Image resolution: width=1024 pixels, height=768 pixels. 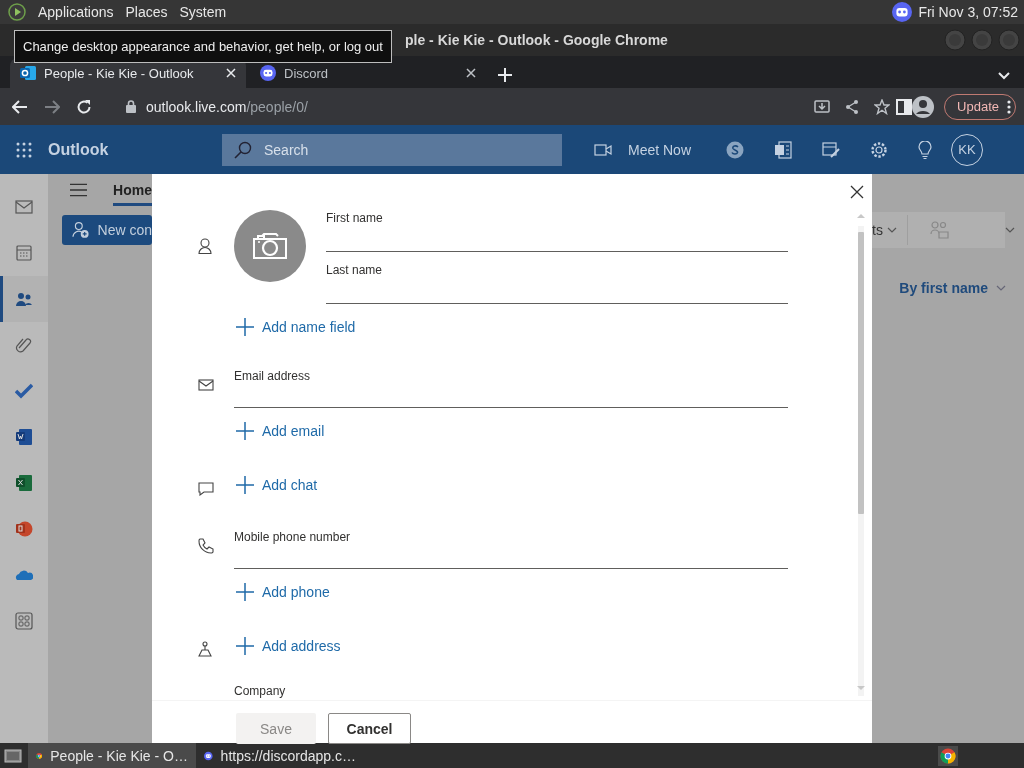 What do you see at coordinates (295, 327) in the screenshot?
I see `add-link: Add name field` at bounding box center [295, 327].